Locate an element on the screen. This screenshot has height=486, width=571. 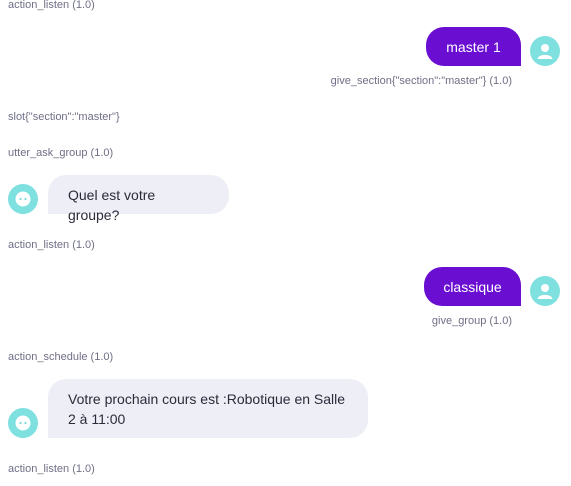
event-label: utter_ask_group (1.0) is located at coordinates (61, 153).